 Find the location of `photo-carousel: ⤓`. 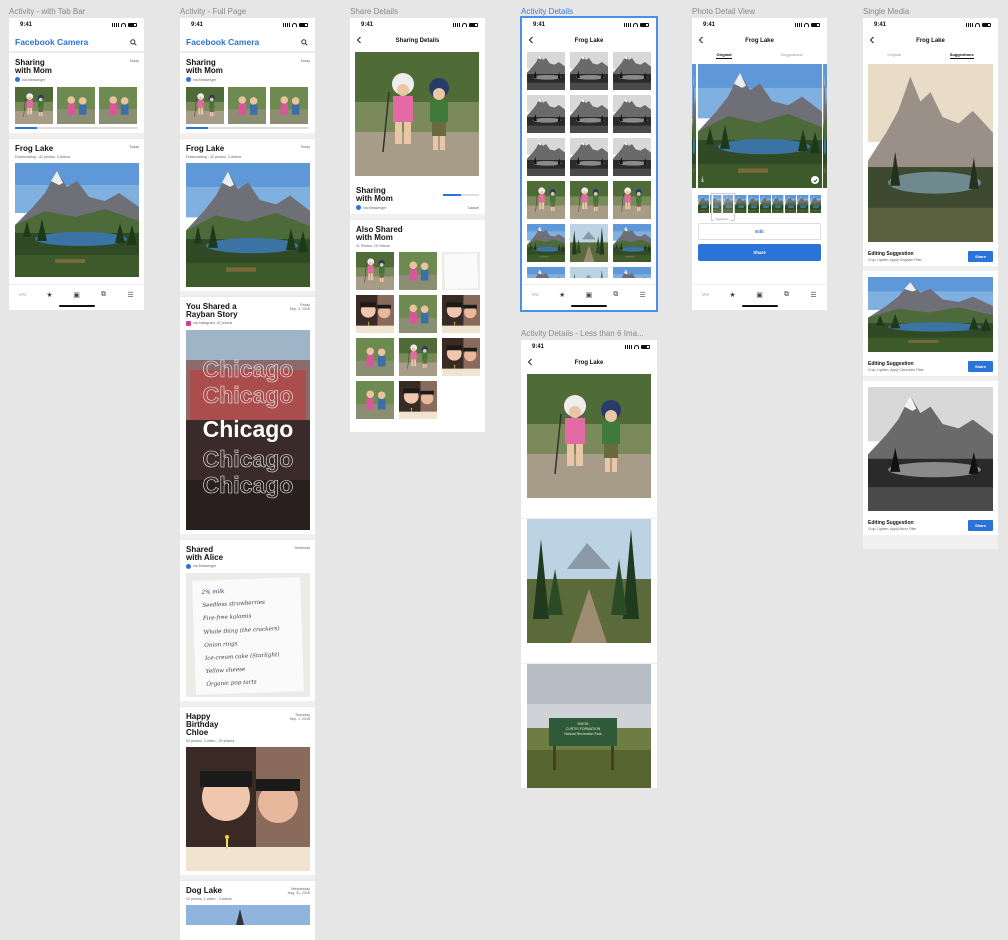

photo-carousel: ⤓ is located at coordinates (759, 127).